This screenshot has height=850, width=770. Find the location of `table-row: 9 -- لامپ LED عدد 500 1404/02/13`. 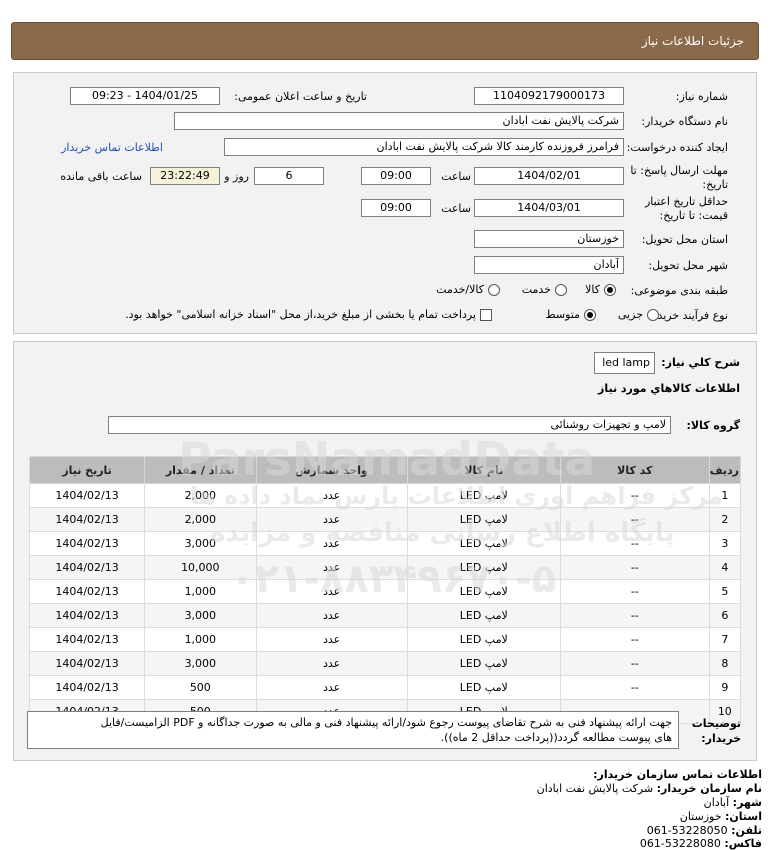

table-row: 9 -- لامپ LED عدد 500 1404/02/13 is located at coordinates (385, 687).